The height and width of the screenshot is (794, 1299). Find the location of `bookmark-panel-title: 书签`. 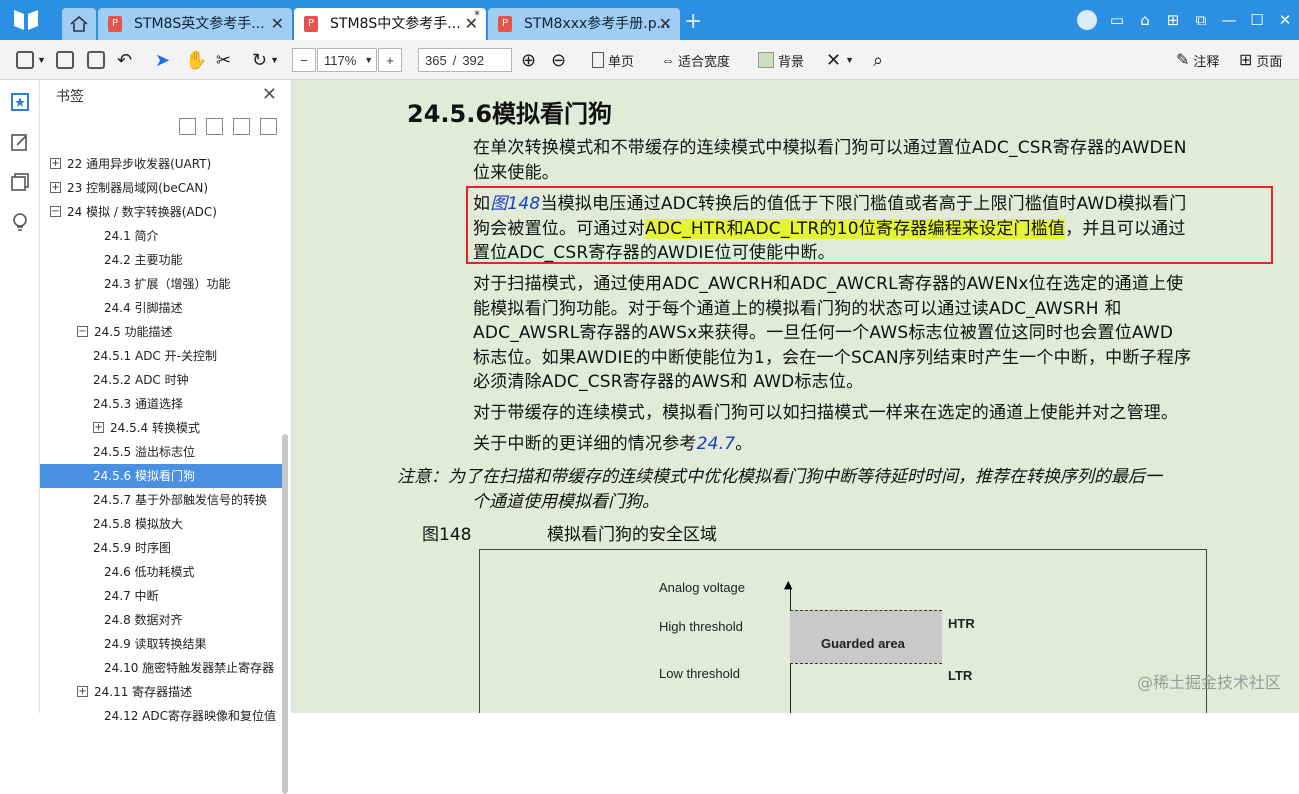

bookmark-panel-title: 书签 is located at coordinates (70, 97).